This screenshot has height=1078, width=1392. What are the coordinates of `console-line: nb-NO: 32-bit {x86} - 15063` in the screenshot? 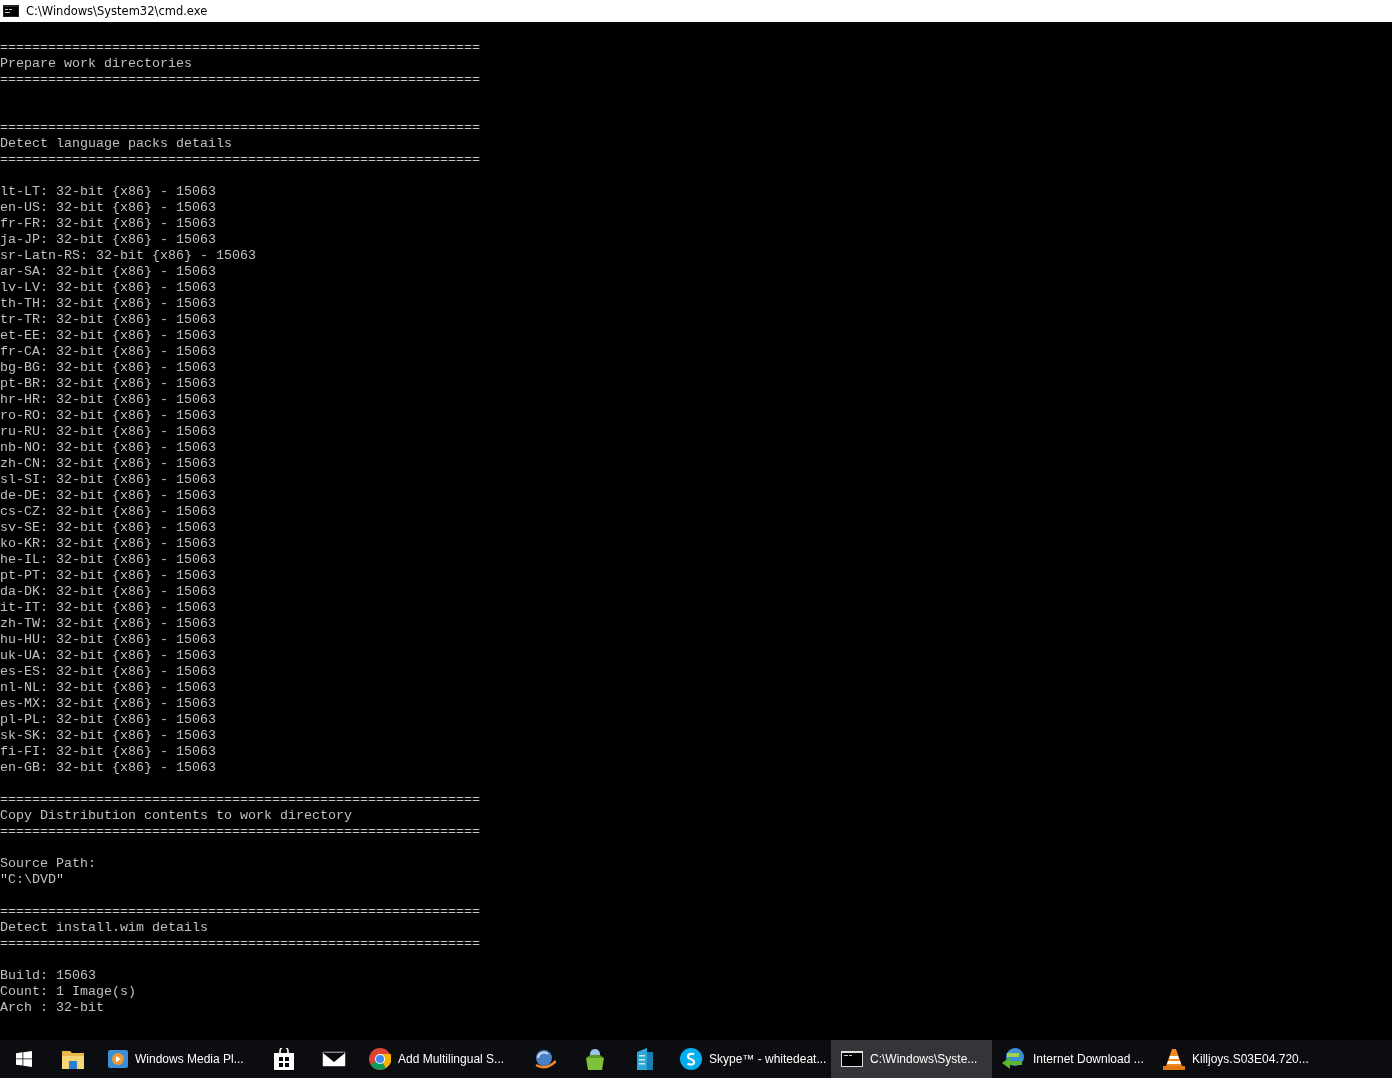 It's located at (108, 447).